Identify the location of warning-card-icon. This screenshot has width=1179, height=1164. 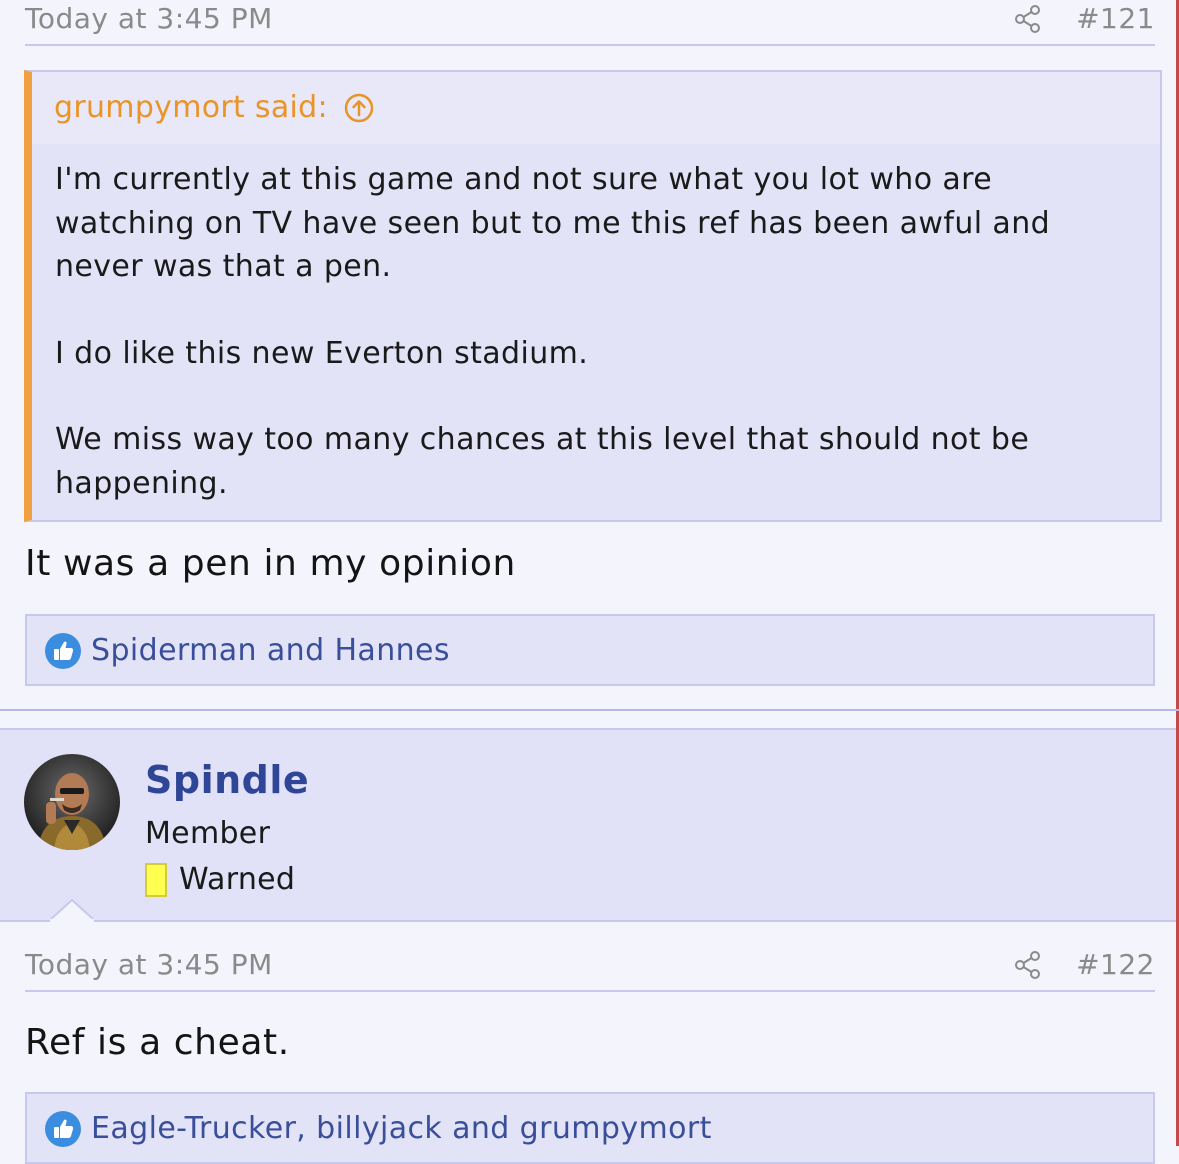
(156, 879).